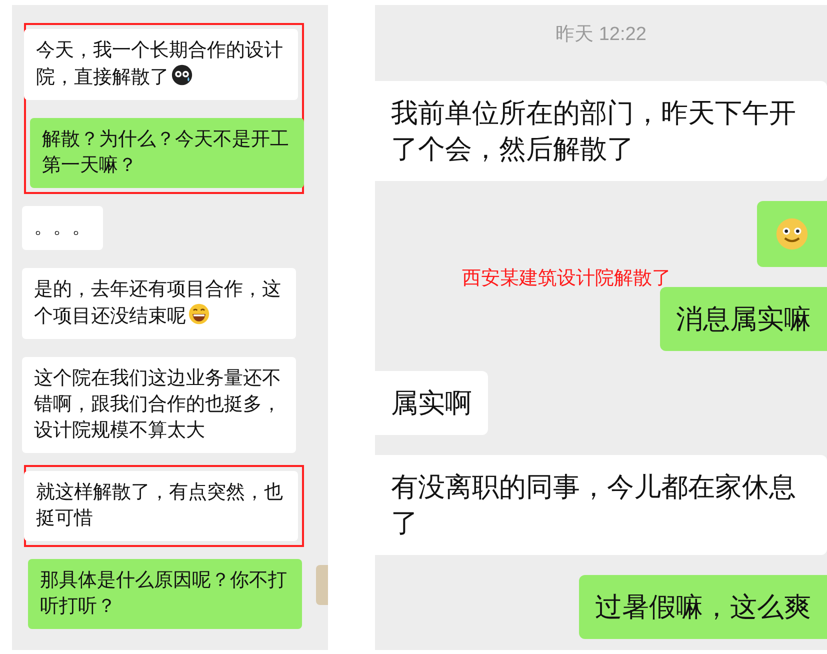 The height and width of the screenshot is (654, 827). What do you see at coordinates (159, 405) in the screenshot?
I see `message-bubble: 这个院在我们这边业务量还不错啊，跟我们合作的也挺多，设计院规模不算太大` at bounding box center [159, 405].